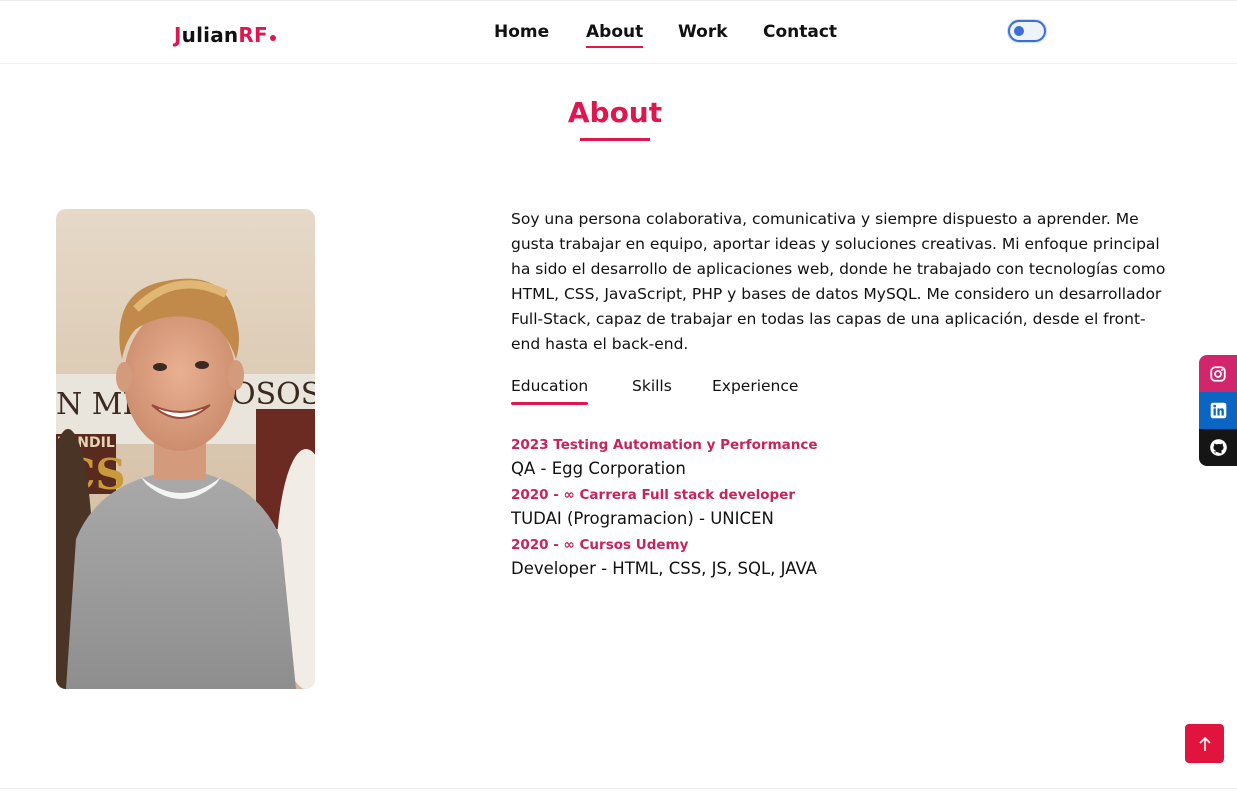  What do you see at coordinates (615, 112) in the screenshot?
I see `section-title: About` at bounding box center [615, 112].